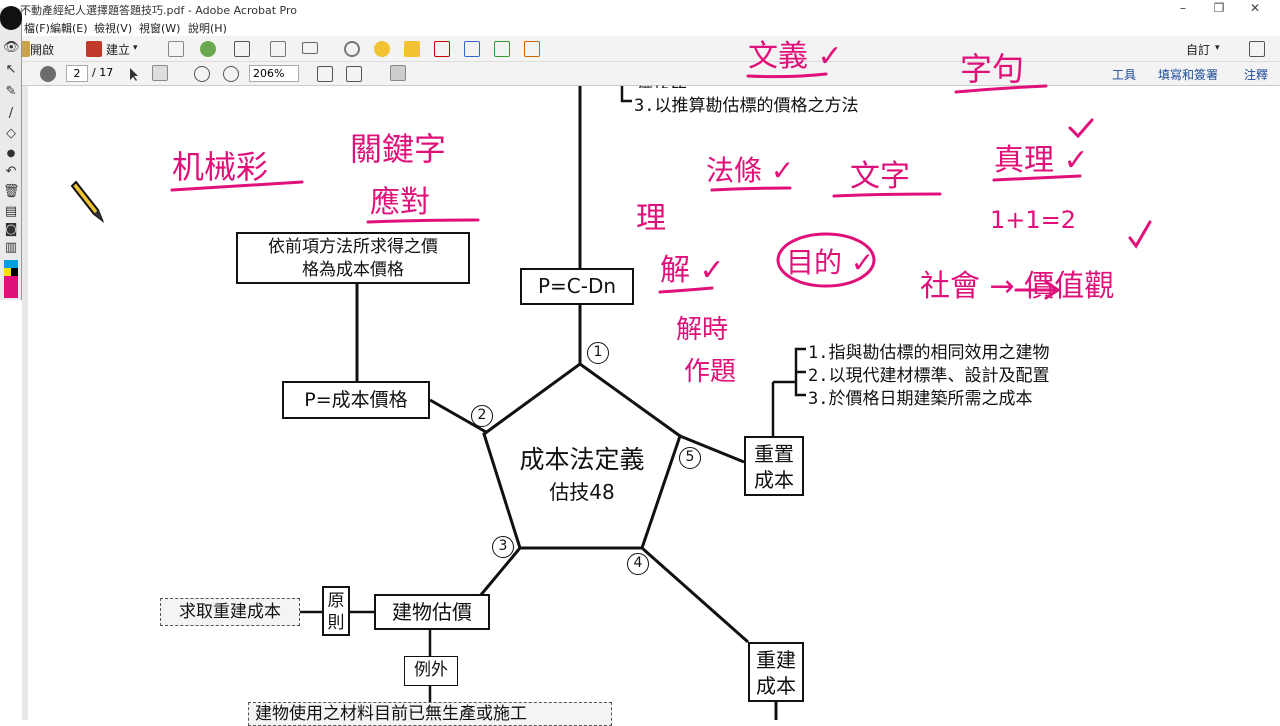  I want to click on hw-mu-di: 目的 ✓, so click(830, 262).